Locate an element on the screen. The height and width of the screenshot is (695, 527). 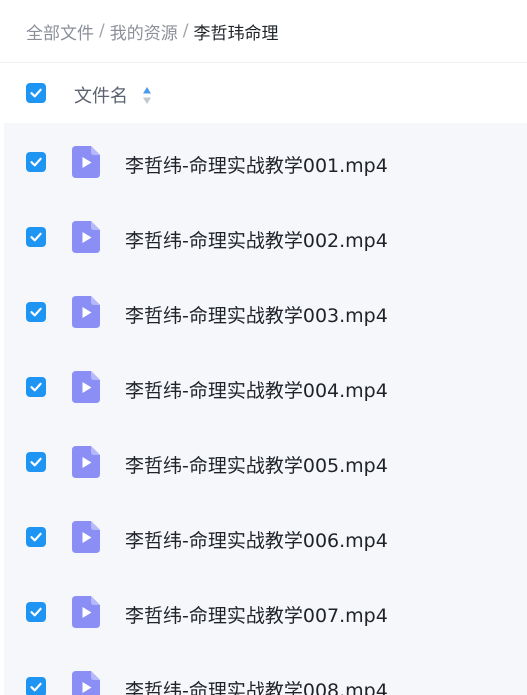
column-header-filename: 文件名 is located at coordinates (113, 95).